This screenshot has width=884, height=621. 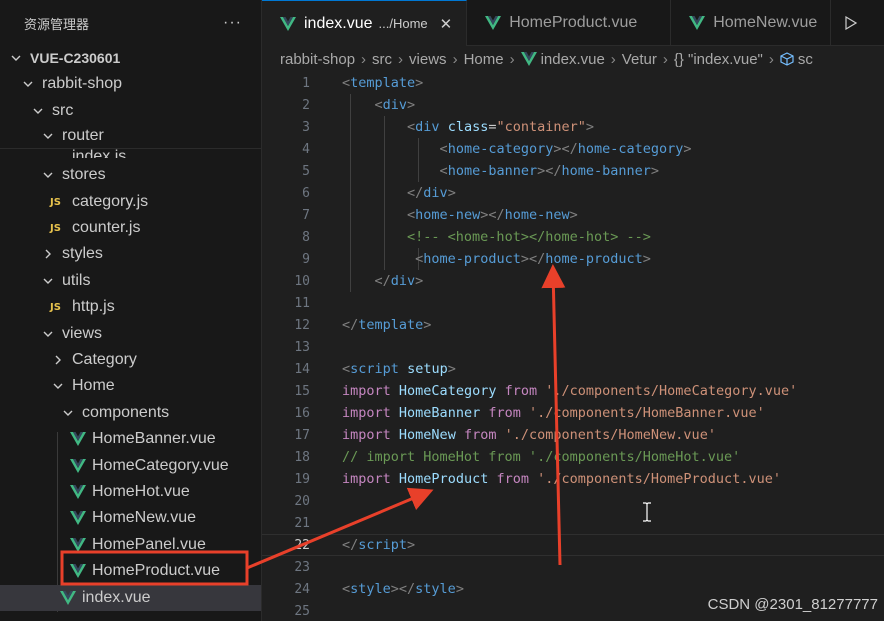 What do you see at coordinates (501, 127) in the screenshot?
I see `code-text: <div class="container">` at bounding box center [501, 127].